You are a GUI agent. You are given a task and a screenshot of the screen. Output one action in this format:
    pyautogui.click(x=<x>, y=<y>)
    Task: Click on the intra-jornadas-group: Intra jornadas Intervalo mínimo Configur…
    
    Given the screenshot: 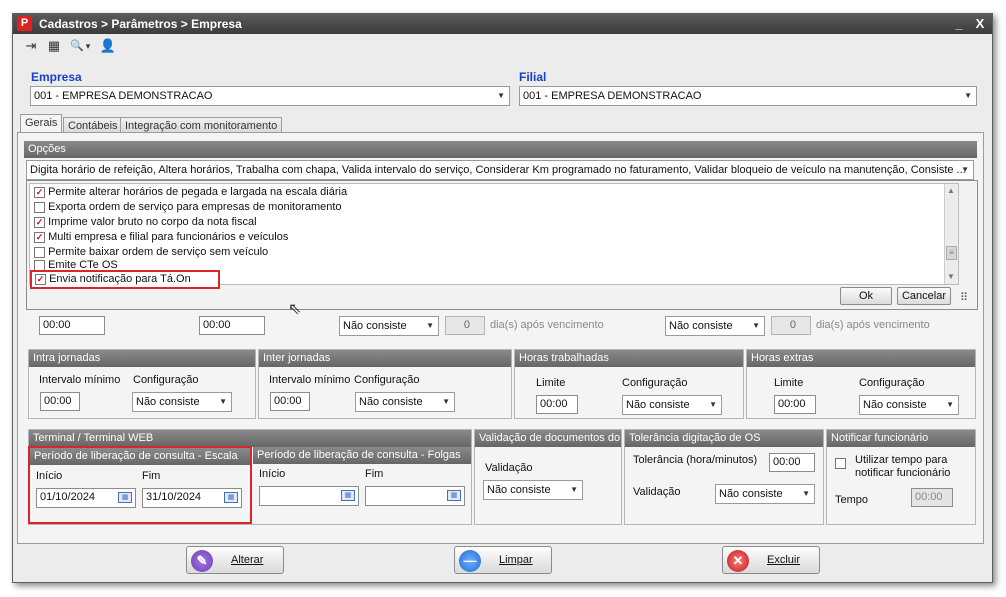 What is the action you would take?
    pyautogui.click(x=142, y=384)
    